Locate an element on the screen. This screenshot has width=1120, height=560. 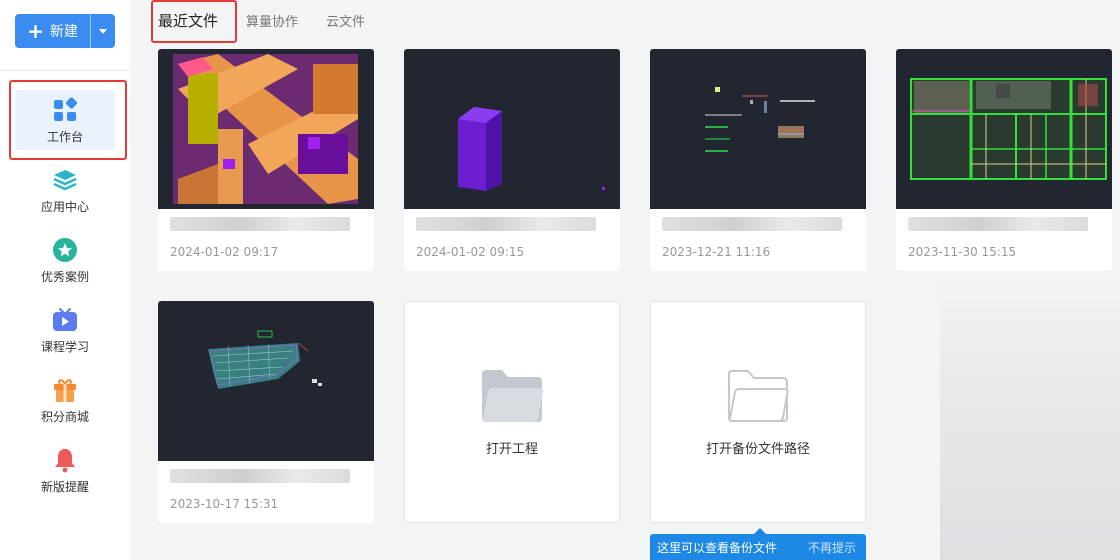
sidebar-item-label: 应用中心 is located at coordinates (64, 207).